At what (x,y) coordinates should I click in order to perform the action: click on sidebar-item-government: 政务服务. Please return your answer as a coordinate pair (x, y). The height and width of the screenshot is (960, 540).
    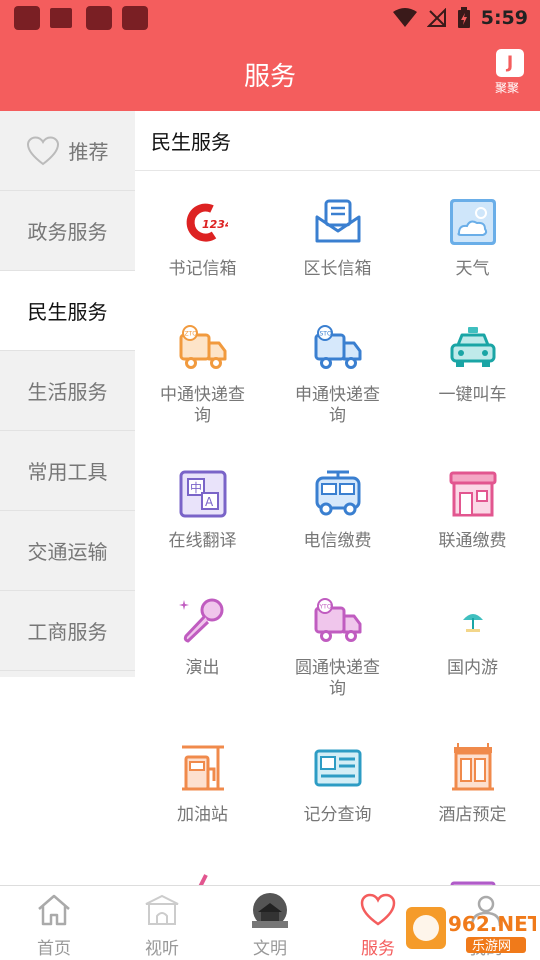
    Looking at the image, I should click on (67, 231).